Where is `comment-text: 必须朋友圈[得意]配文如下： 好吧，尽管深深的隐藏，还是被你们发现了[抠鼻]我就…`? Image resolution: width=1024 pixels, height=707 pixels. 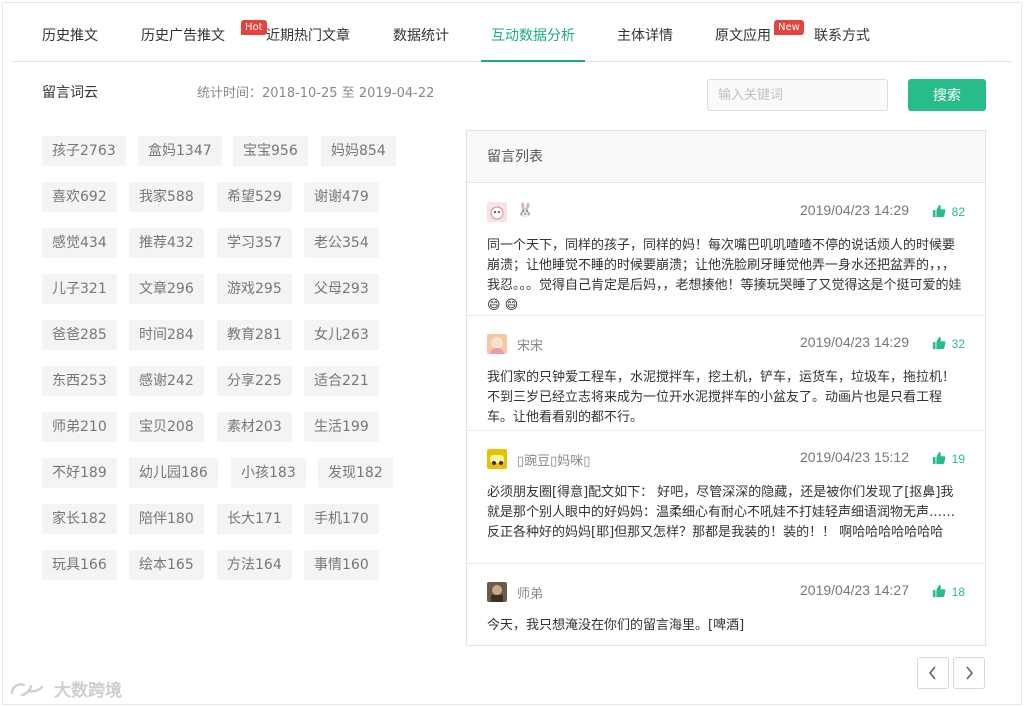 comment-text: 必须朋友圈[得意]配文如下： 好吧，尽管深深的隐藏，还是被你们发现了[抠鼻]我就… is located at coordinates (721, 512).